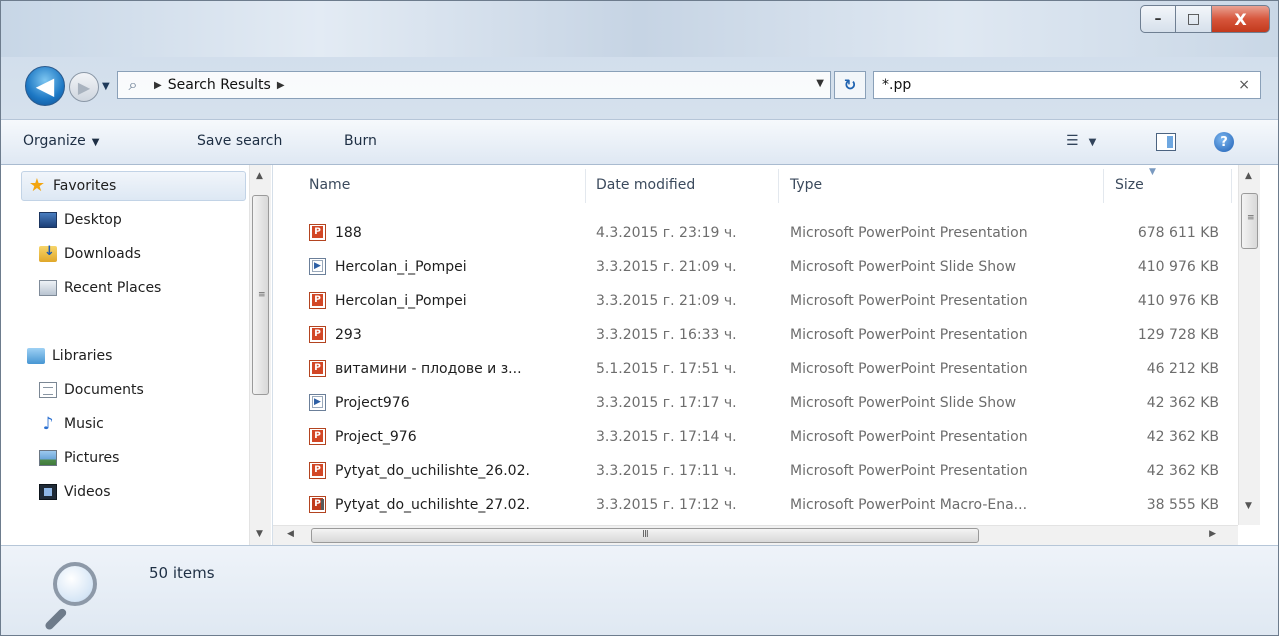  What do you see at coordinates (48, 424) in the screenshot?
I see `music-note-icon: ♪` at bounding box center [48, 424].